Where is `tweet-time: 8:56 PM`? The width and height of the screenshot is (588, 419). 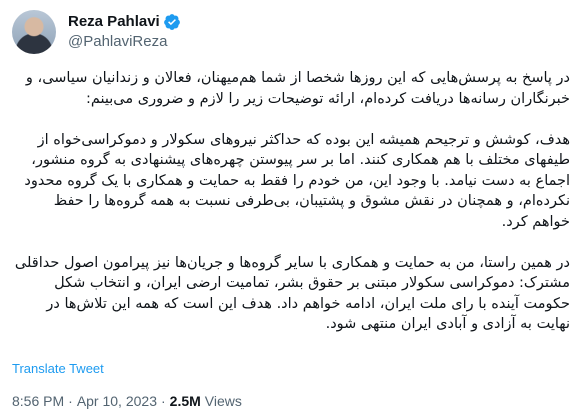
tweet-time: 8:56 PM is located at coordinates (38, 401).